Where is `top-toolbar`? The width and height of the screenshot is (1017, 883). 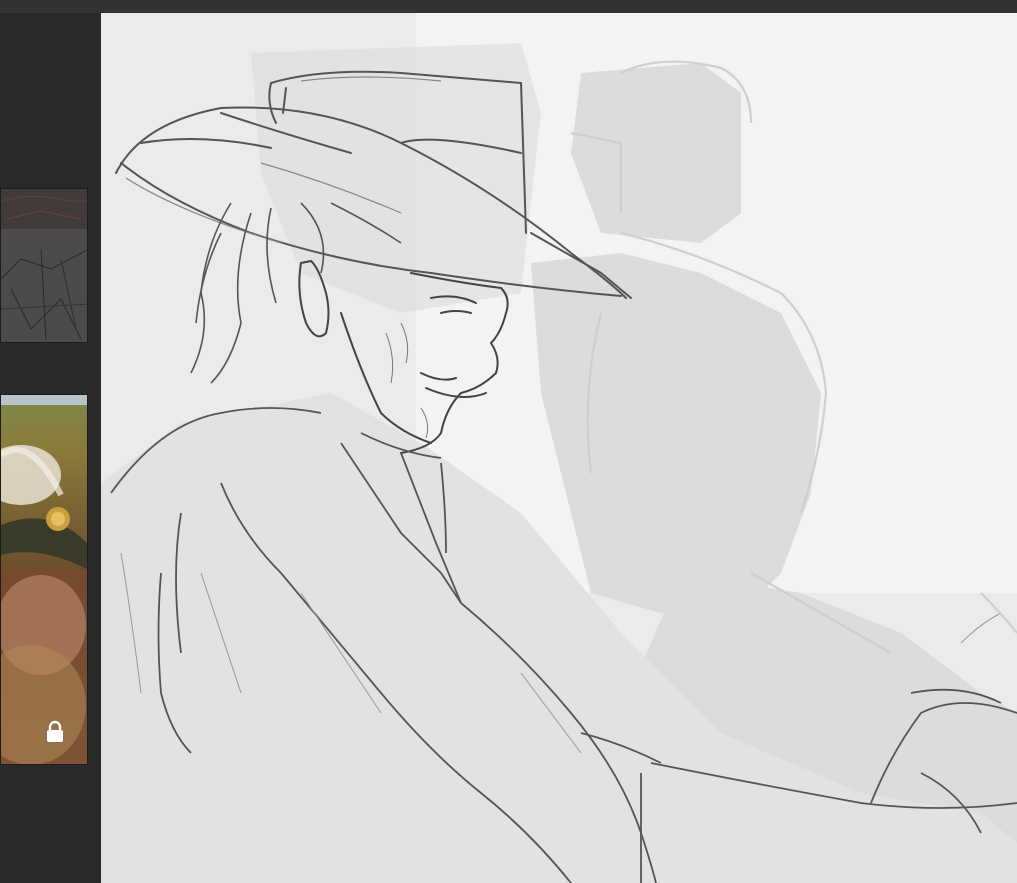
top-toolbar is located at coordinates (508, 6).